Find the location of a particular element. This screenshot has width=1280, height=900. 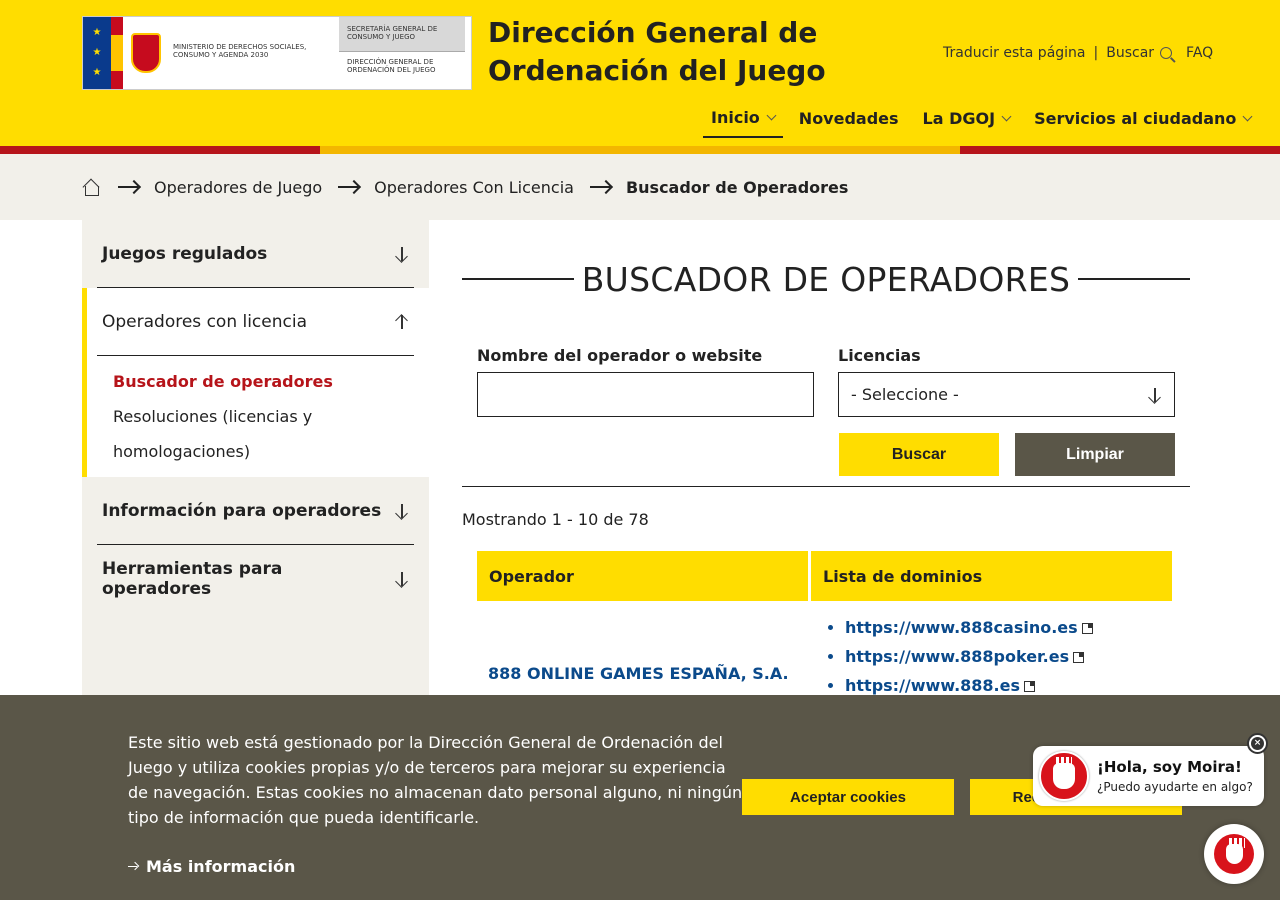

cookie-more-info-link: Más información is located at coordinates (211, 866).